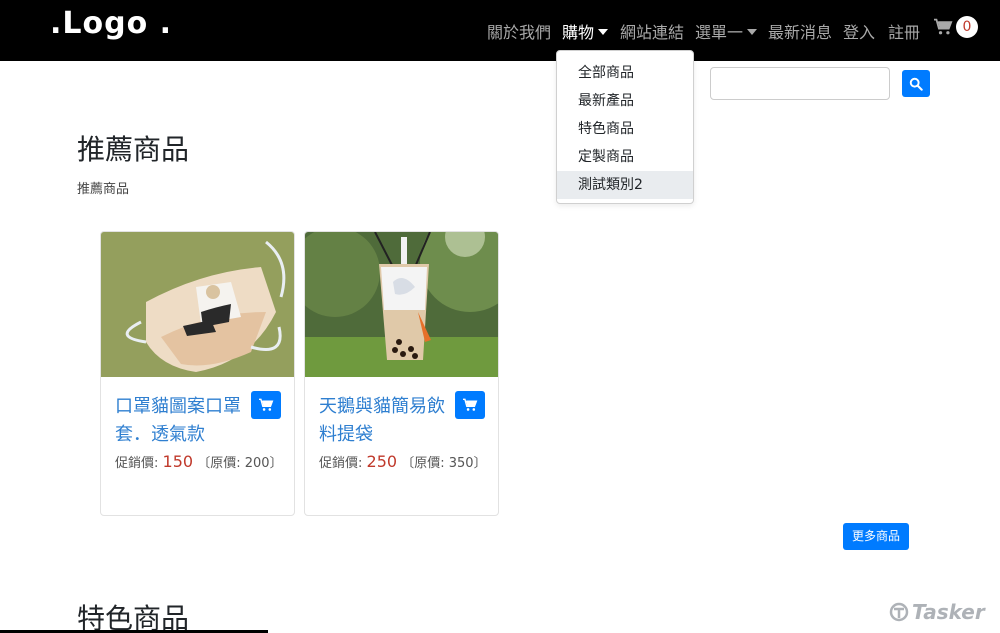  I want to click on shopping-dropdown-menu: 全部商品 最新產品 特色商品 定製商品 測試類別2, so click(625, 127).